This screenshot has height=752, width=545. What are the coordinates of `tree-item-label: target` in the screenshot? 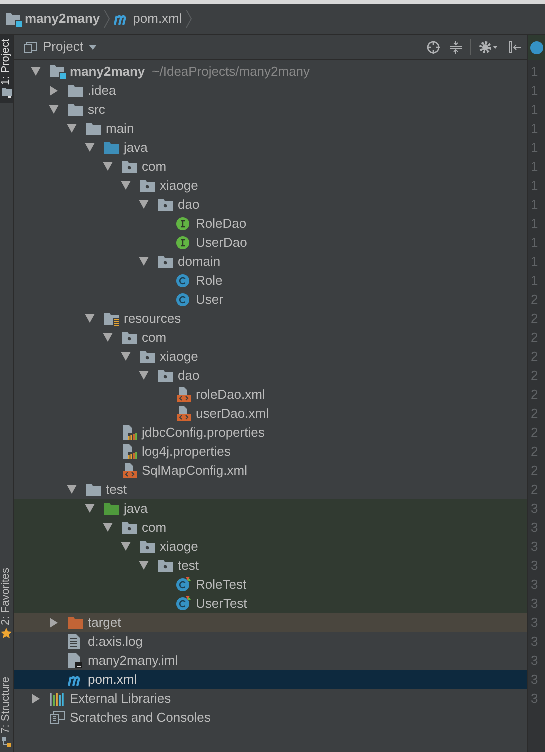 It's located at (105, 623).